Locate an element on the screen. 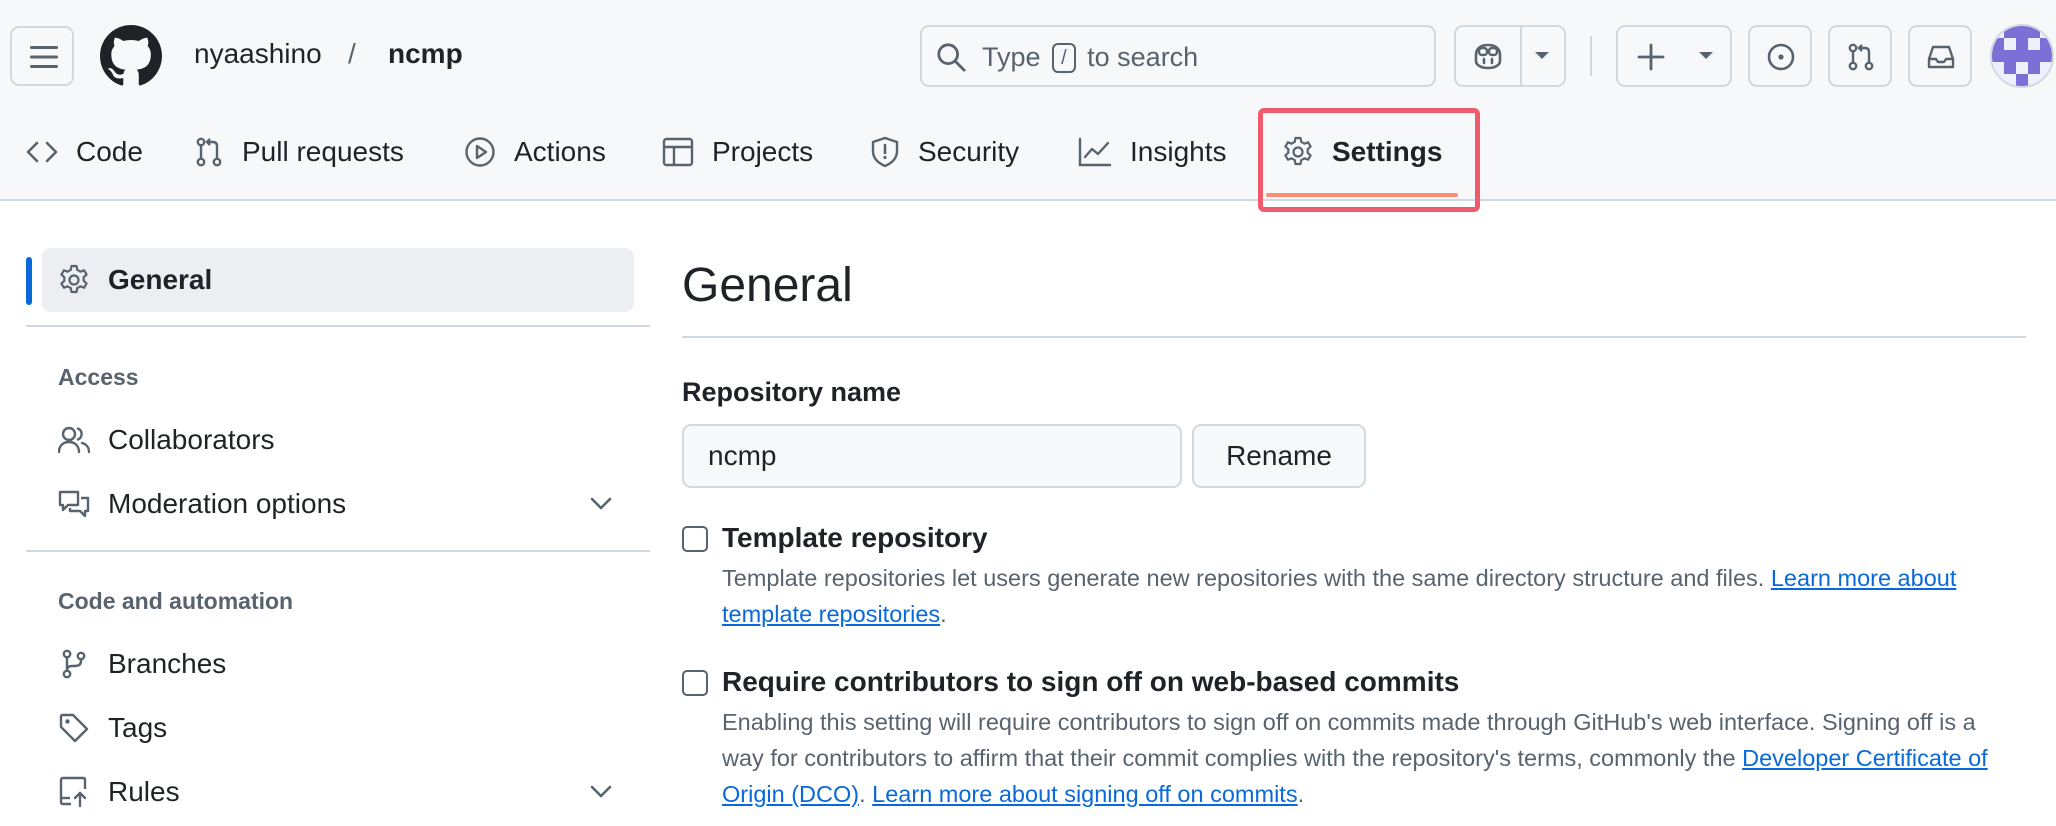  sidebar-item-label: Branches is located at coordinates (167, 663).